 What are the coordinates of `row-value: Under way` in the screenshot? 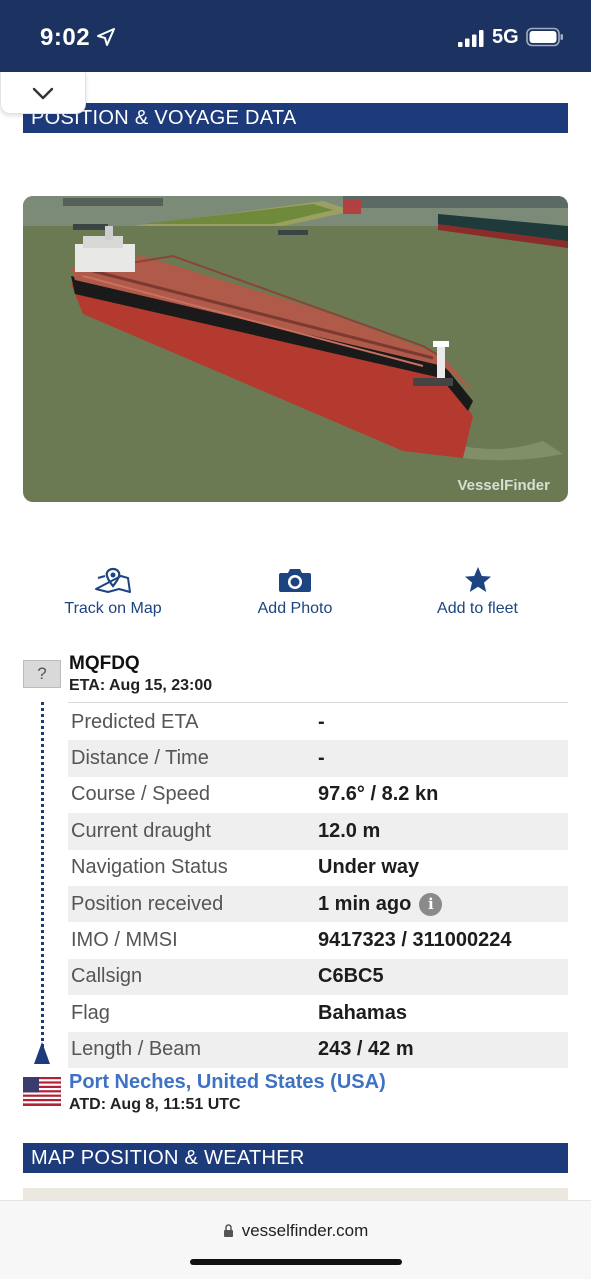 It's located at (369, 867).